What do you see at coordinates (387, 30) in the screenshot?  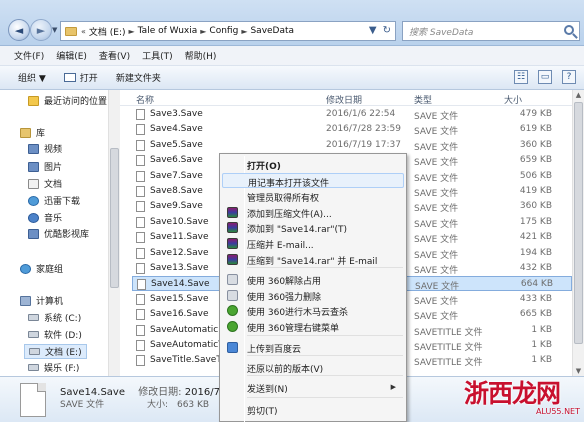 I see `refresh-icon: ↻` at bounding box center [387, 30].